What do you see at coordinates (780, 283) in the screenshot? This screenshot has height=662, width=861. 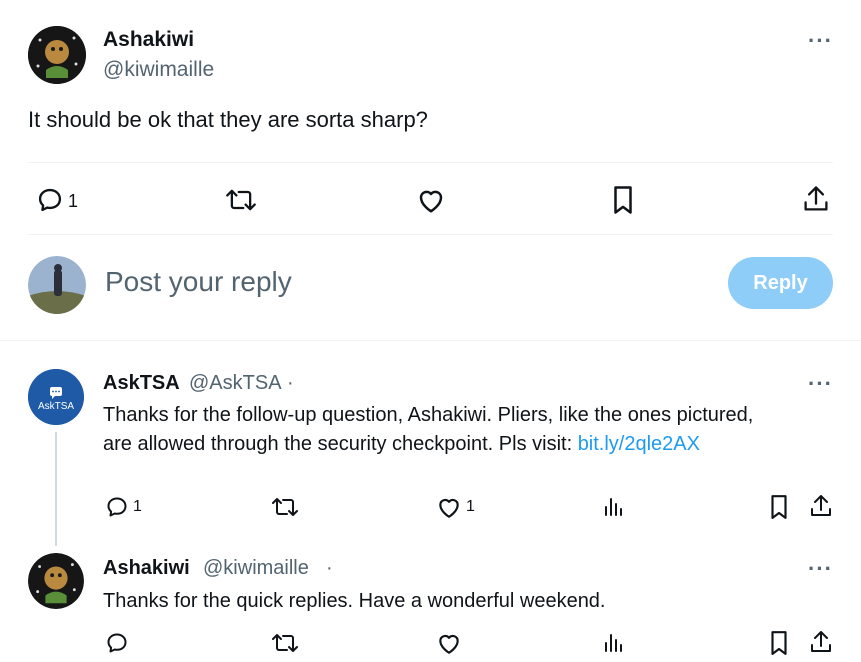 I see `reply-button: Reply` at bounding box center [780, 283].